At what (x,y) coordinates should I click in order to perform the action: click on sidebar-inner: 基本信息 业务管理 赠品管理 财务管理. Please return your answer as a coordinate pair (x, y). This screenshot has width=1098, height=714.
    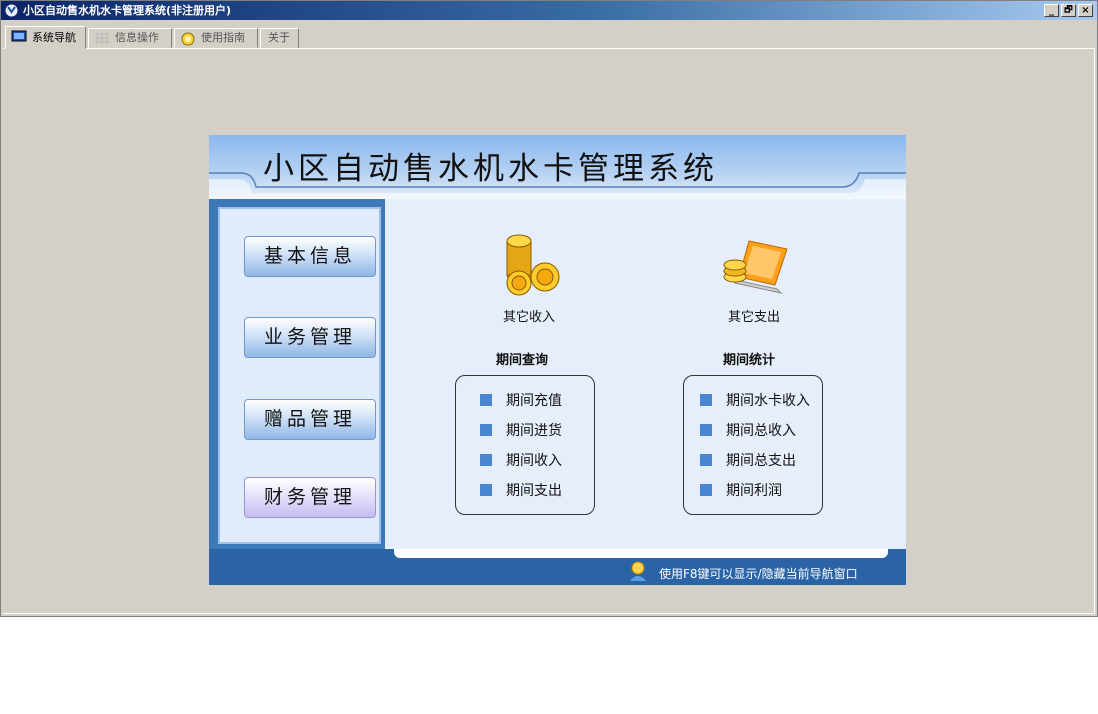
    Looking at the image, I should click on (299, 375).